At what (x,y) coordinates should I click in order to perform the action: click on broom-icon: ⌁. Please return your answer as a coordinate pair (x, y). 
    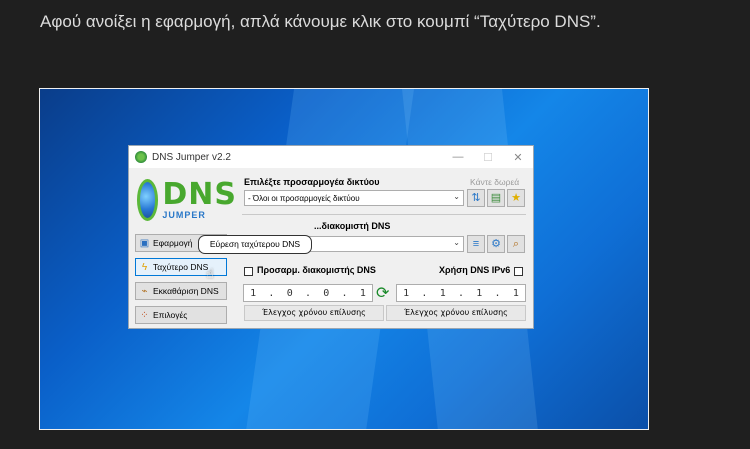
    Looking at the image, I should click on (144, 291).